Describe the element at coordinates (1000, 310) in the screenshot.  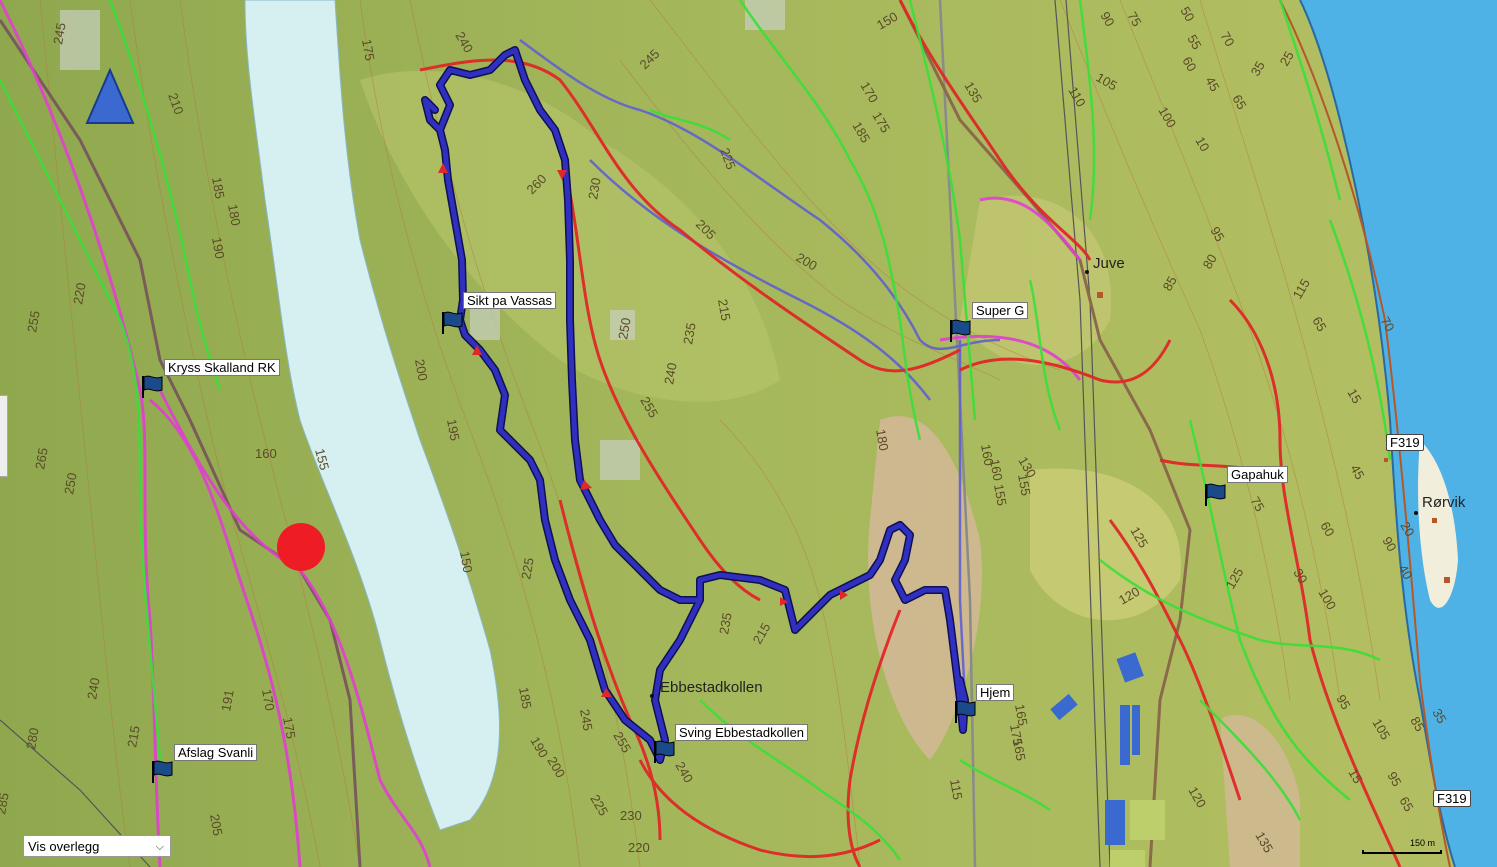
I see `waypoint-label: Super G` at that location.